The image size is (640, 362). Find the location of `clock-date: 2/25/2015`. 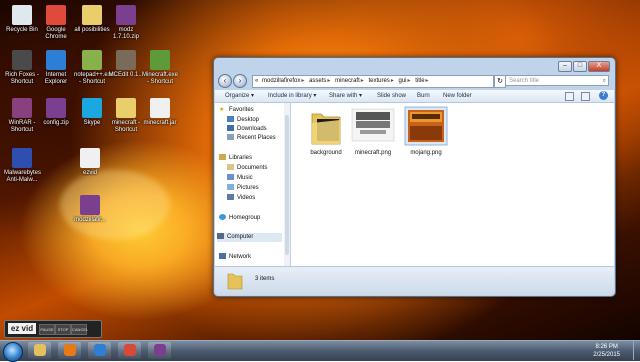

clock-date: 2/25/2015 is located at coordinates (606, 355).